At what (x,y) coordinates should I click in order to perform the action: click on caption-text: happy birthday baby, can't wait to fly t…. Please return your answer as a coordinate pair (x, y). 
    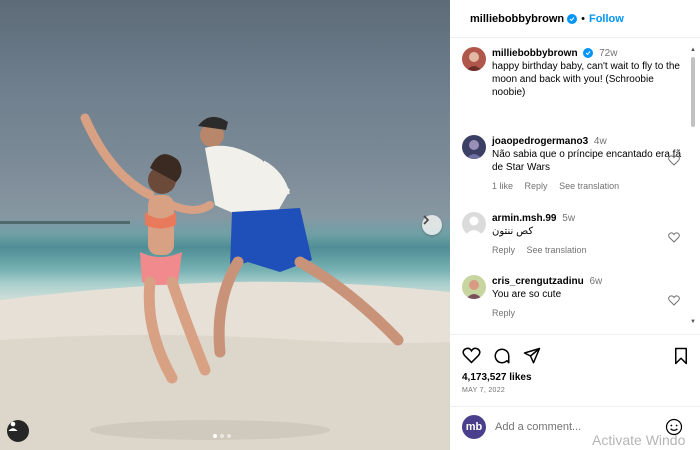
    Looking at the image, I should click on (586, 79).